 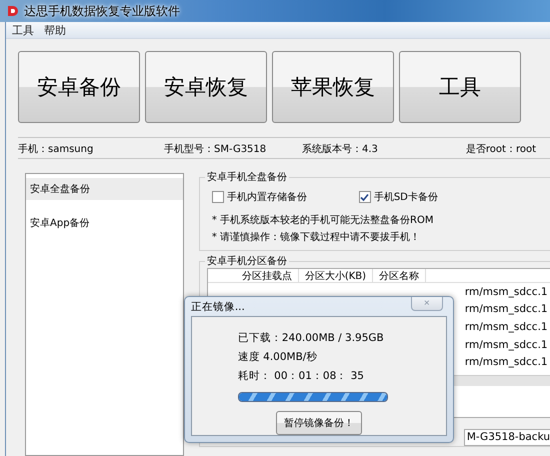 I want to click on menu-item: 帮助, so click(x=55, y=30).